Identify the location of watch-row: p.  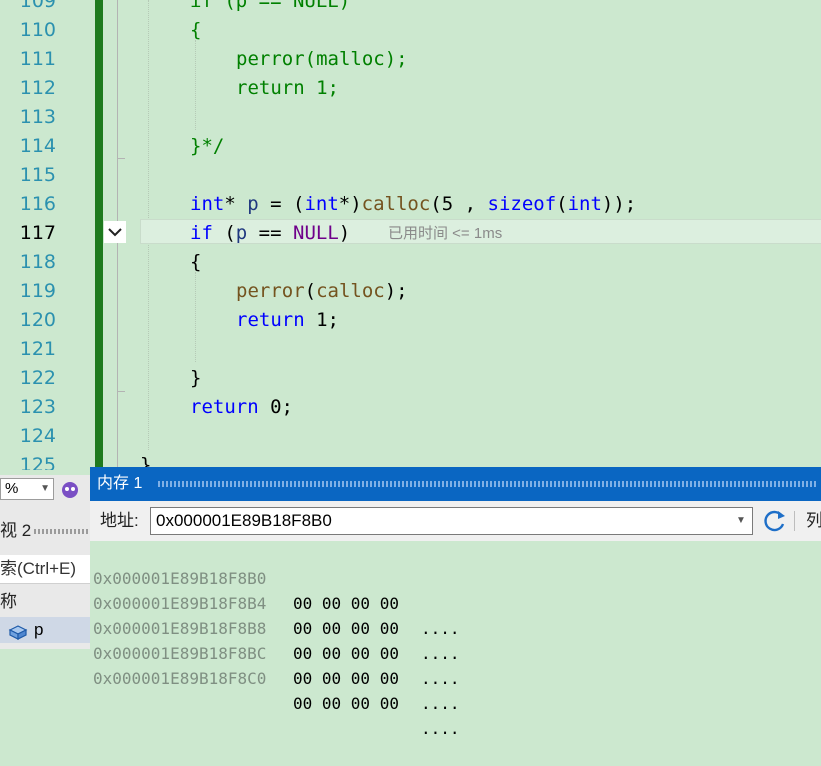
(45, 630).